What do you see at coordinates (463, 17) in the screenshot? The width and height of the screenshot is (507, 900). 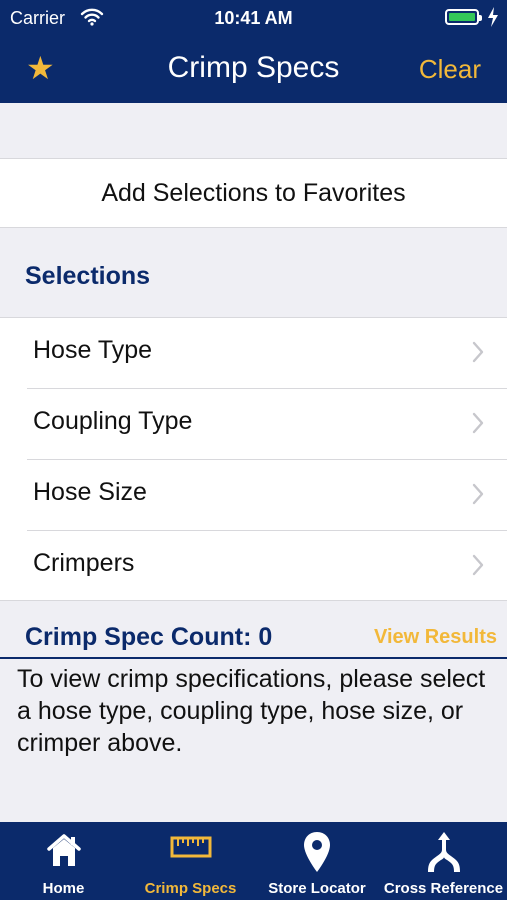 I see `battery-icon` at bounding box center [463, 17].